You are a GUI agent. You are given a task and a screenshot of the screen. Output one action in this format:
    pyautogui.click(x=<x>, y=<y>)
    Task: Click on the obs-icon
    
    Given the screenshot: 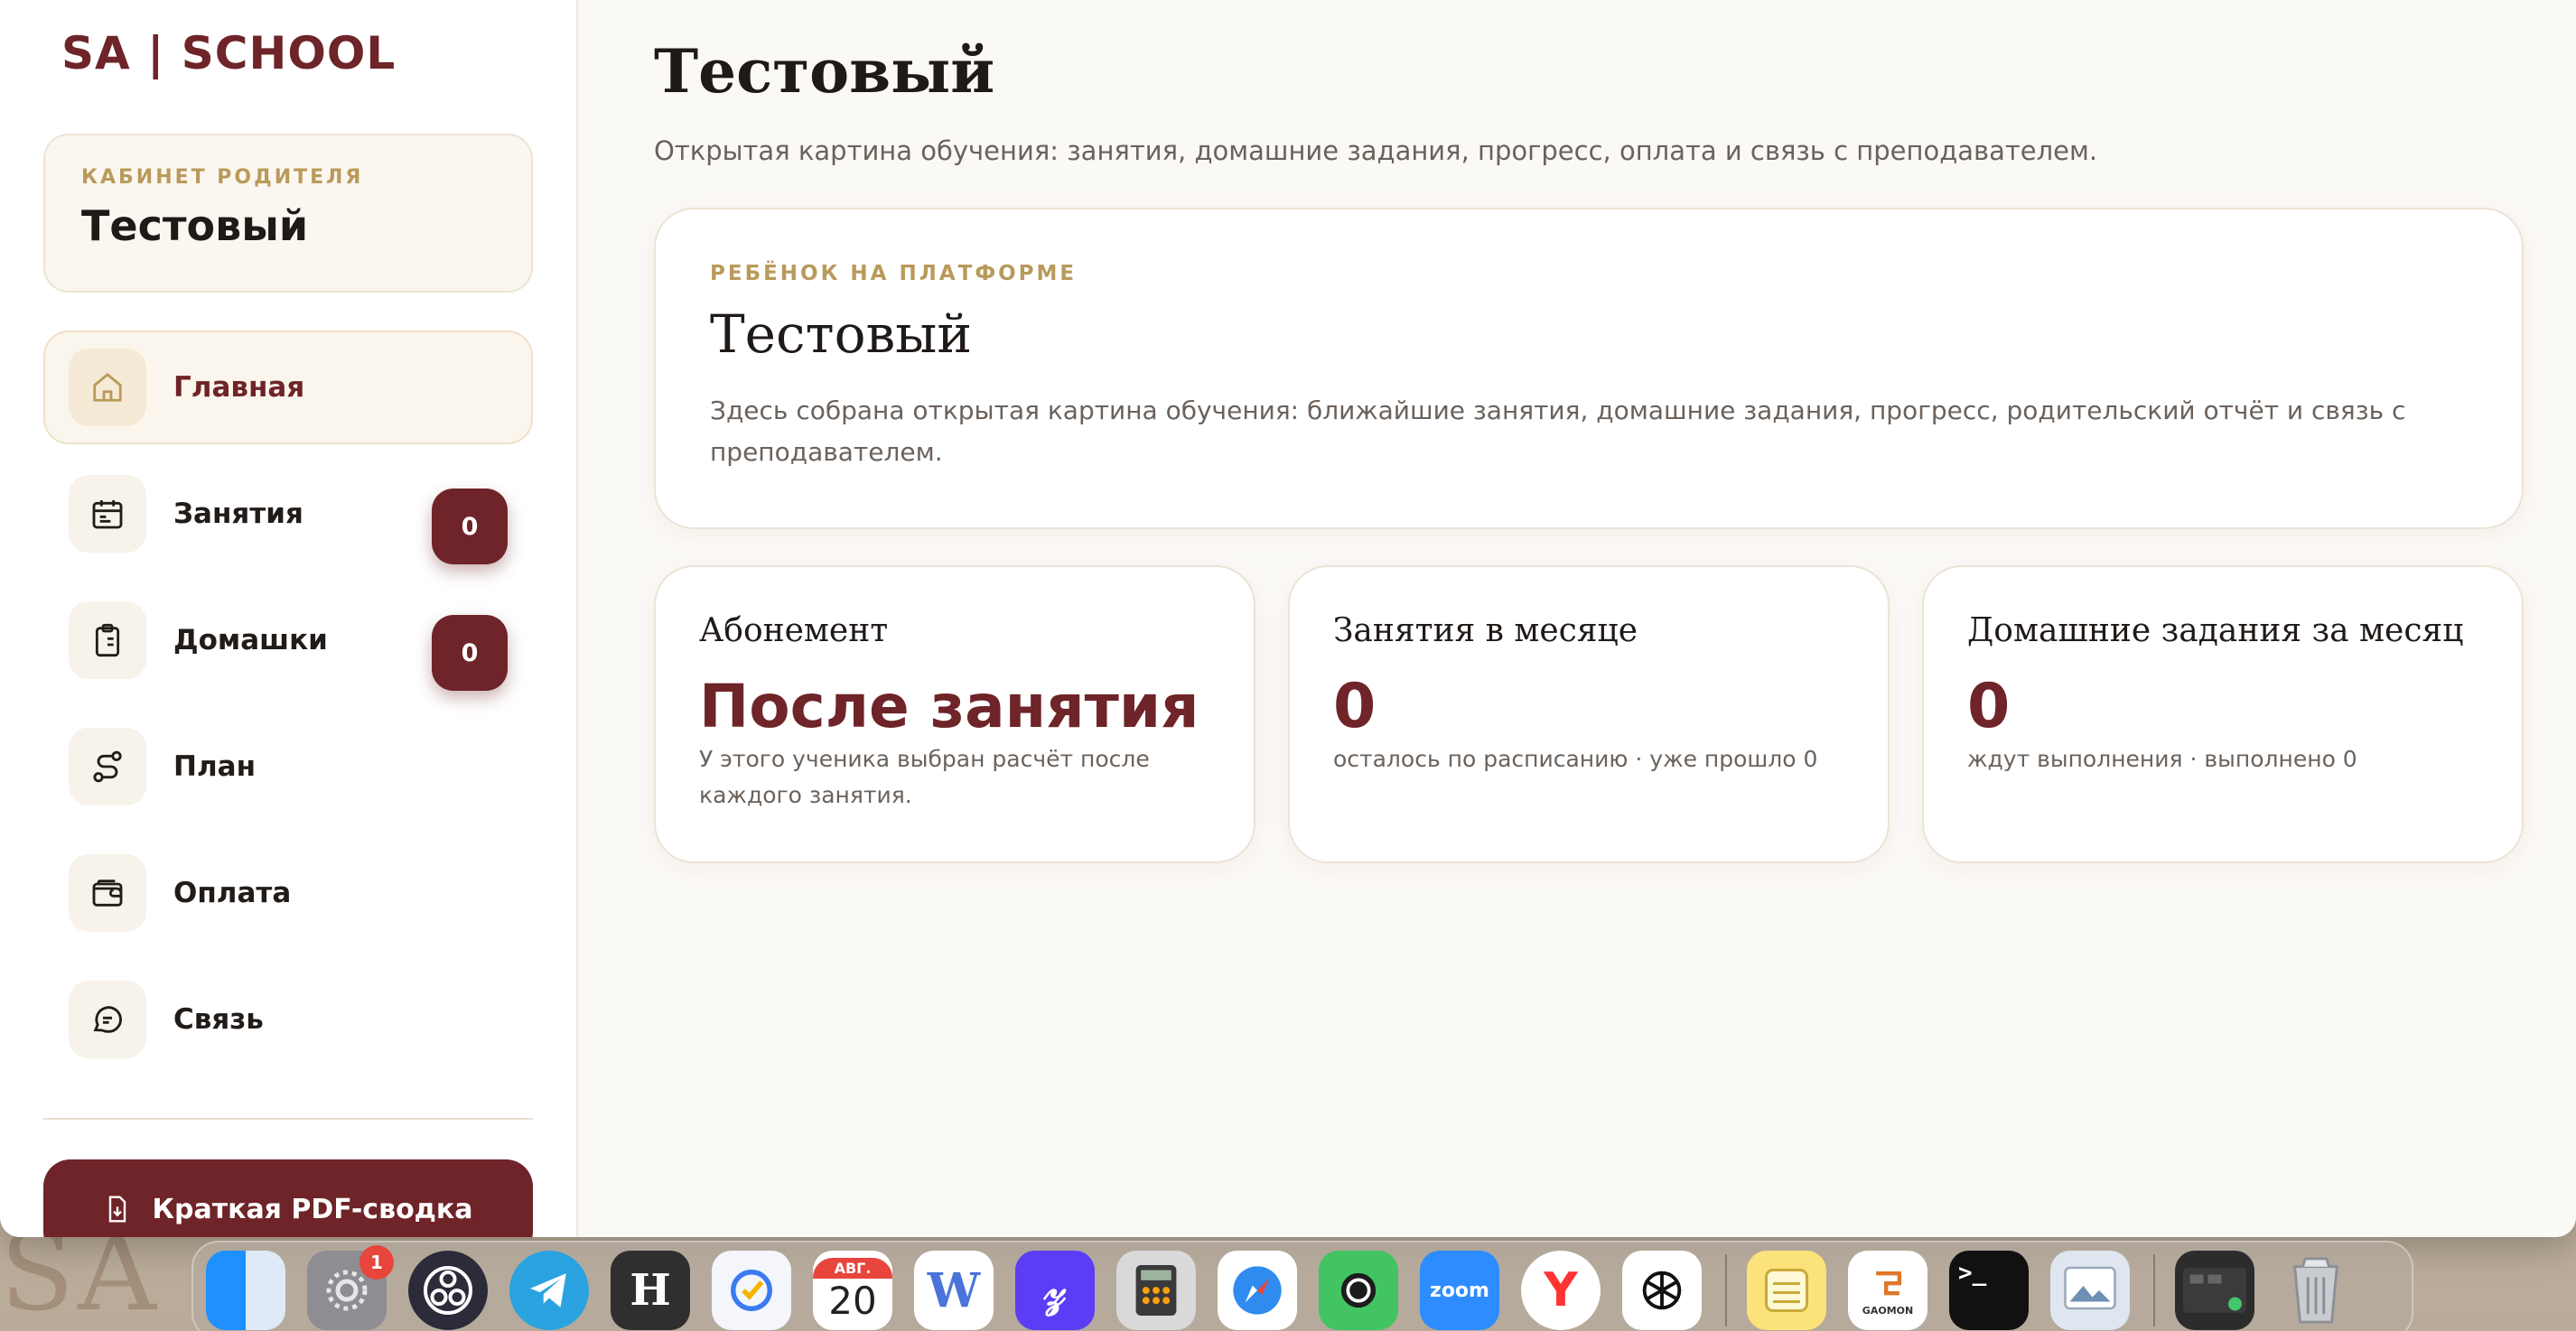 What is the action you would take?
    pyautogui.click(x=448, y=1291)
    